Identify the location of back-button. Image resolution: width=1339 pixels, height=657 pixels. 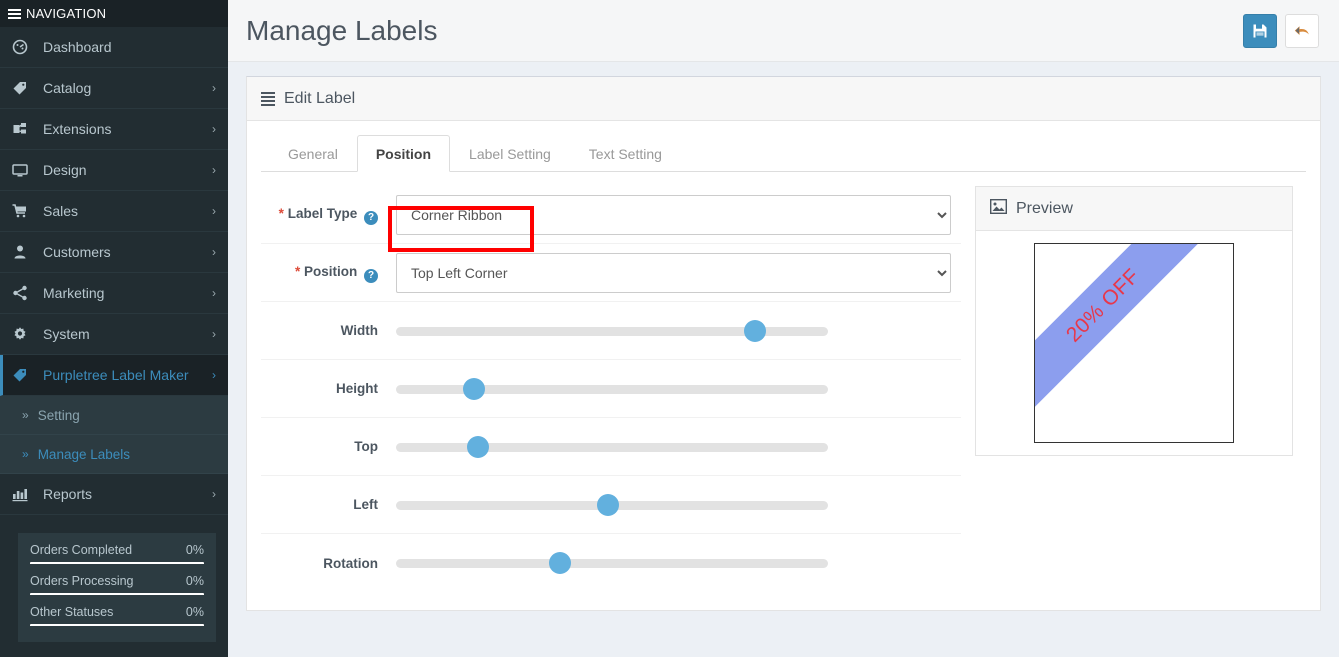
(1302, 30).